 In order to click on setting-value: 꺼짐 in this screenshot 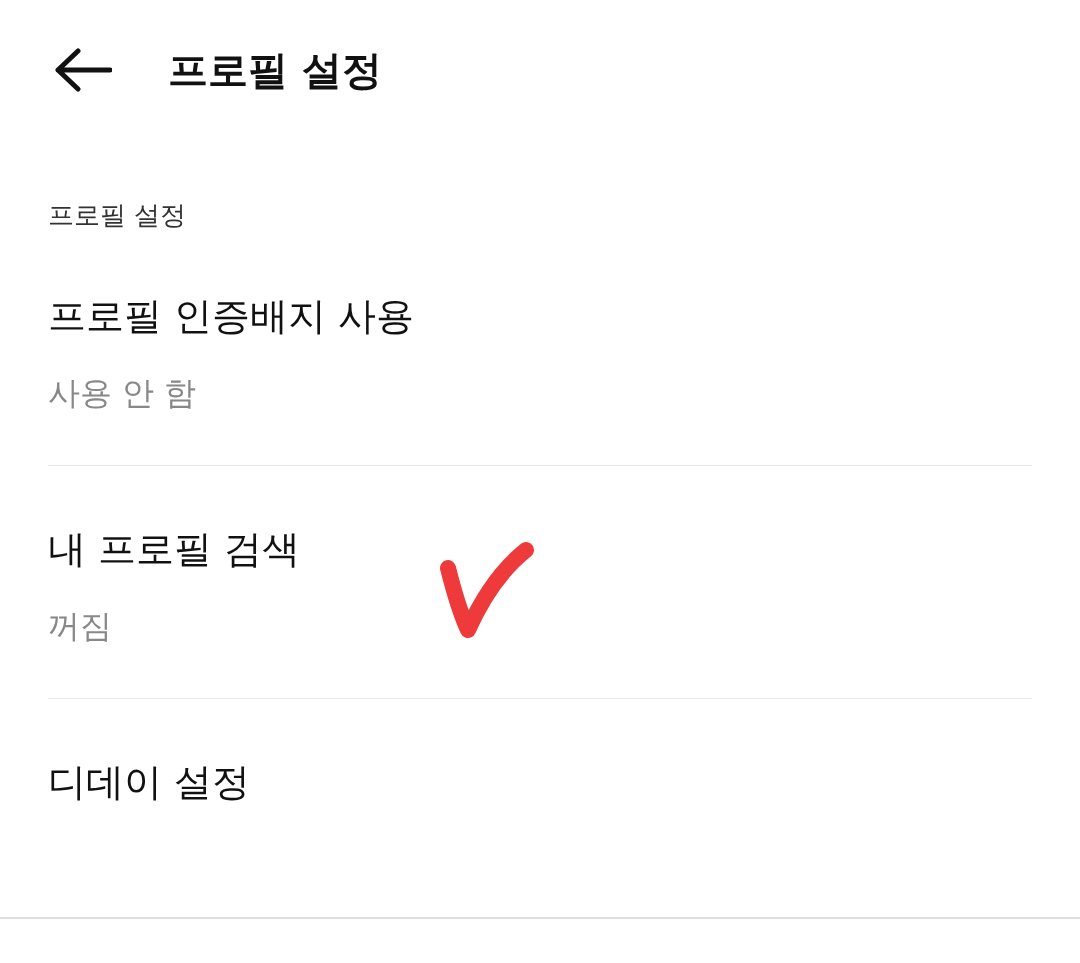, I will do `click(80, 626)`.